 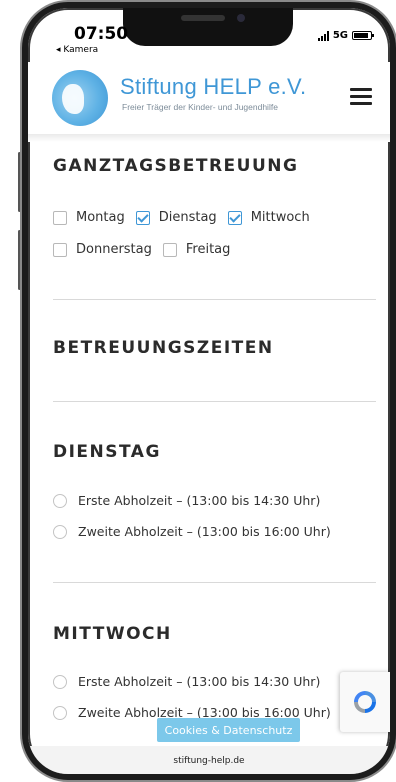 I want to click on url-text: stiftung-help.de, so click(x=209, y=761).